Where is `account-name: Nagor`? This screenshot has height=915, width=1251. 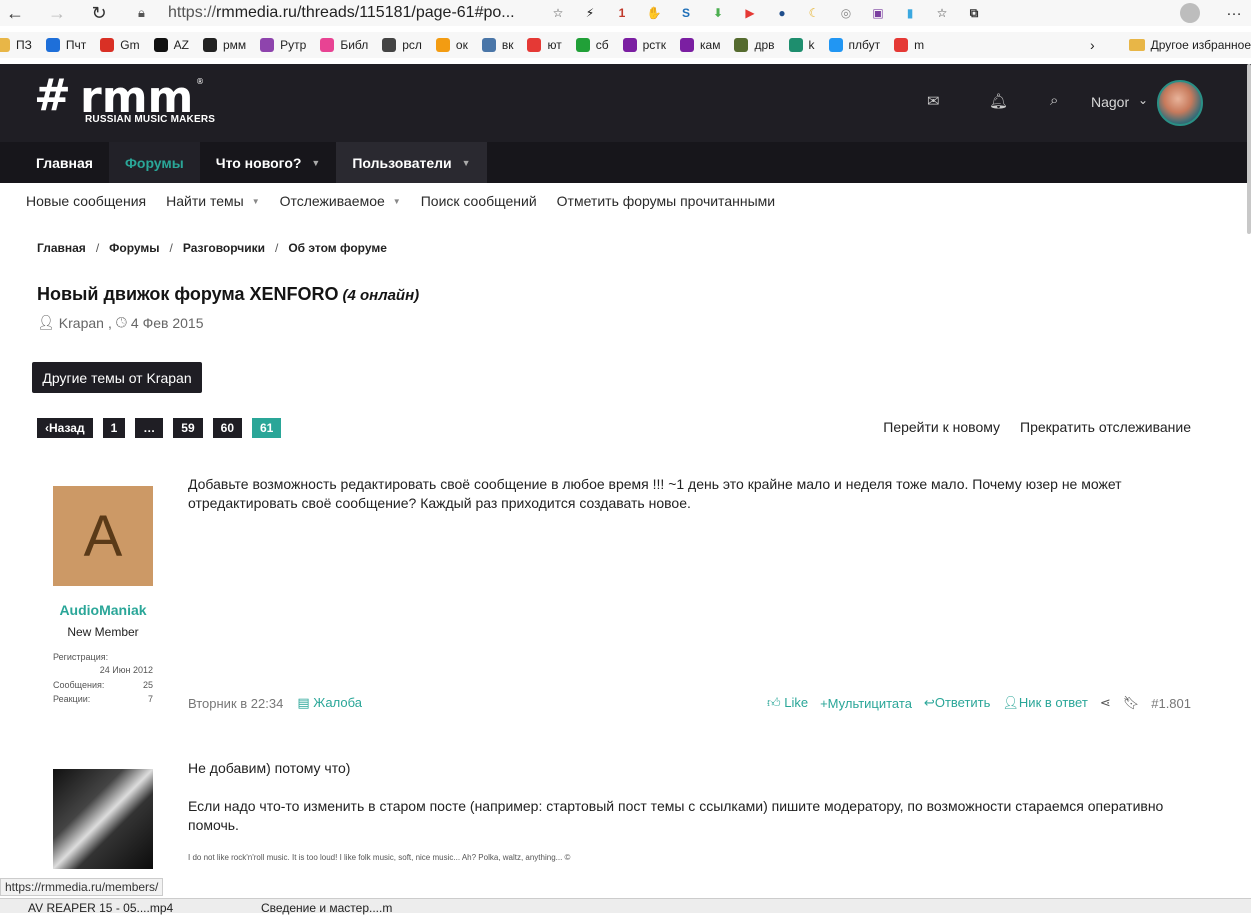
account-name: Nagor is located at coordinates (1110, 102).